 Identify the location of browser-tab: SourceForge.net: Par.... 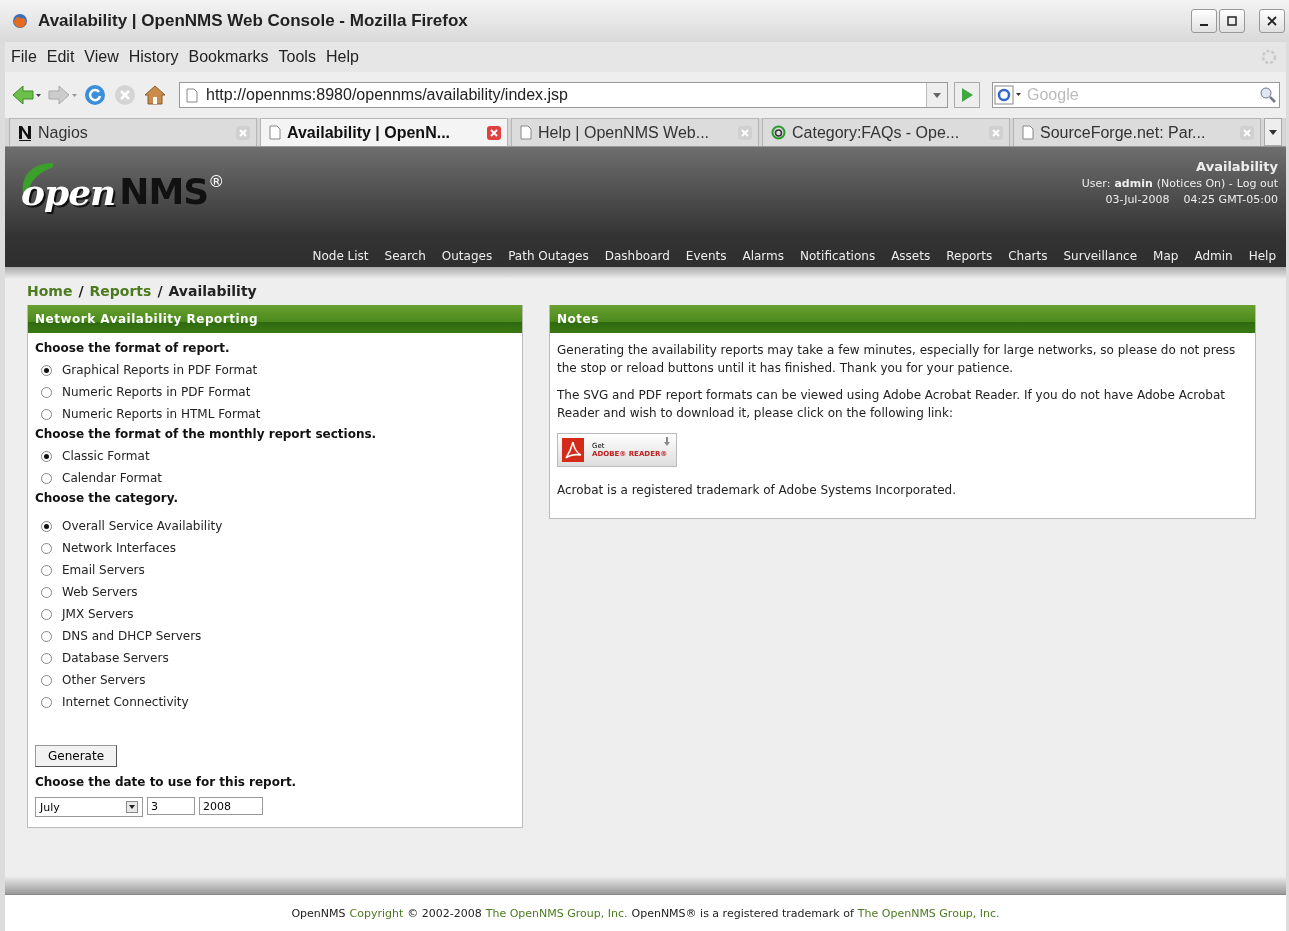
(1137, 132).